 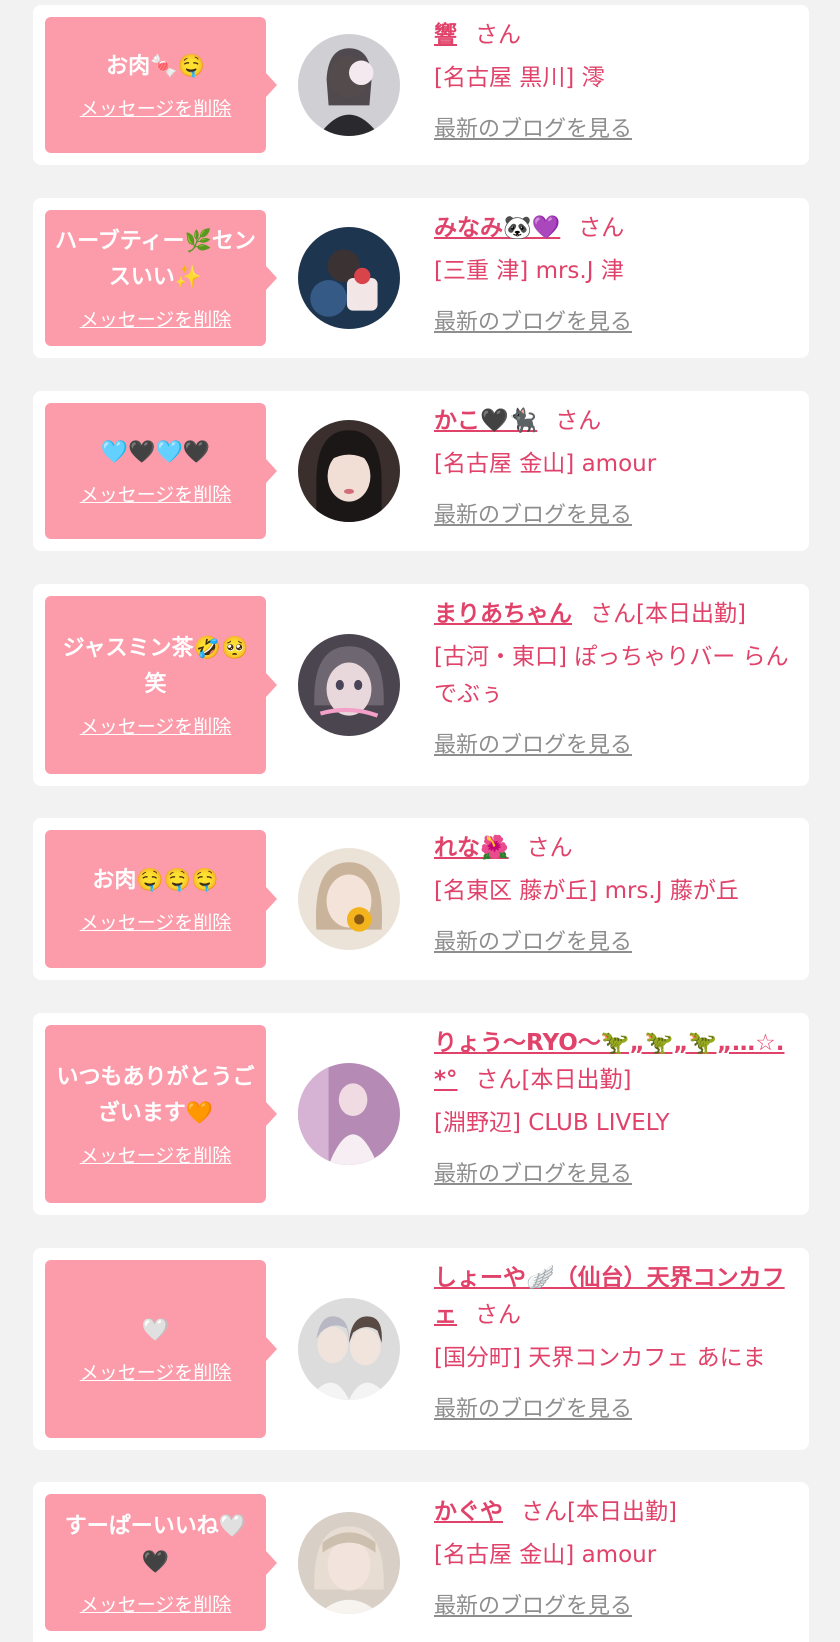 What do you see at coordinates (445, 35) in the screenshot?
I see `sender-name-link: 響` at bounding box center [445, 35].